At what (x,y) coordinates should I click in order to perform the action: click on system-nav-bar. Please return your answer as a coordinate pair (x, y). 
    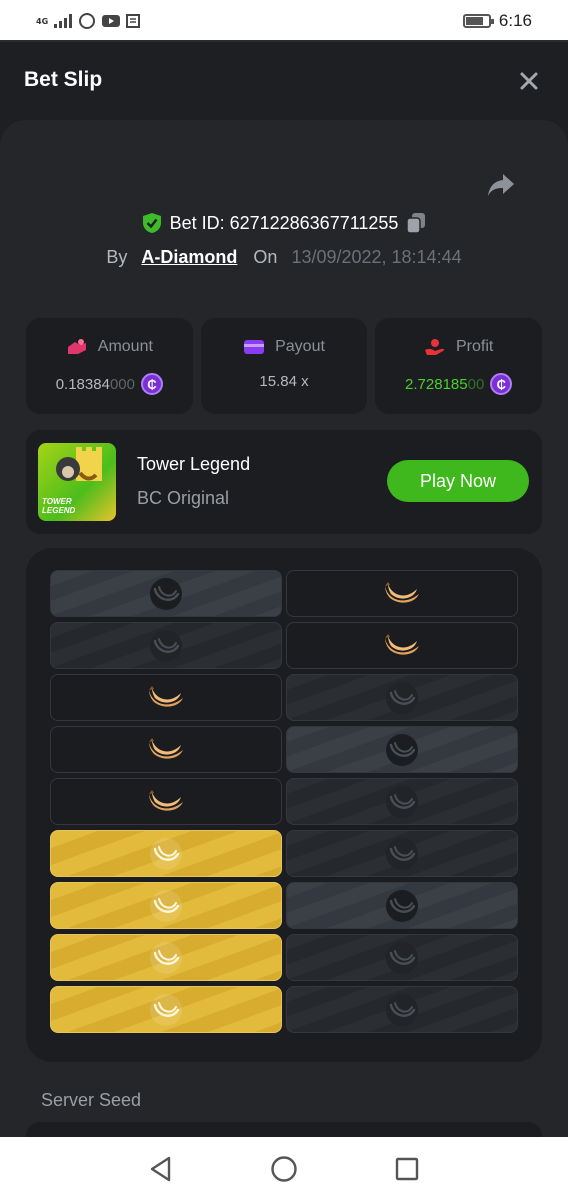
    Looking at the image, I should click on (284, 1168).